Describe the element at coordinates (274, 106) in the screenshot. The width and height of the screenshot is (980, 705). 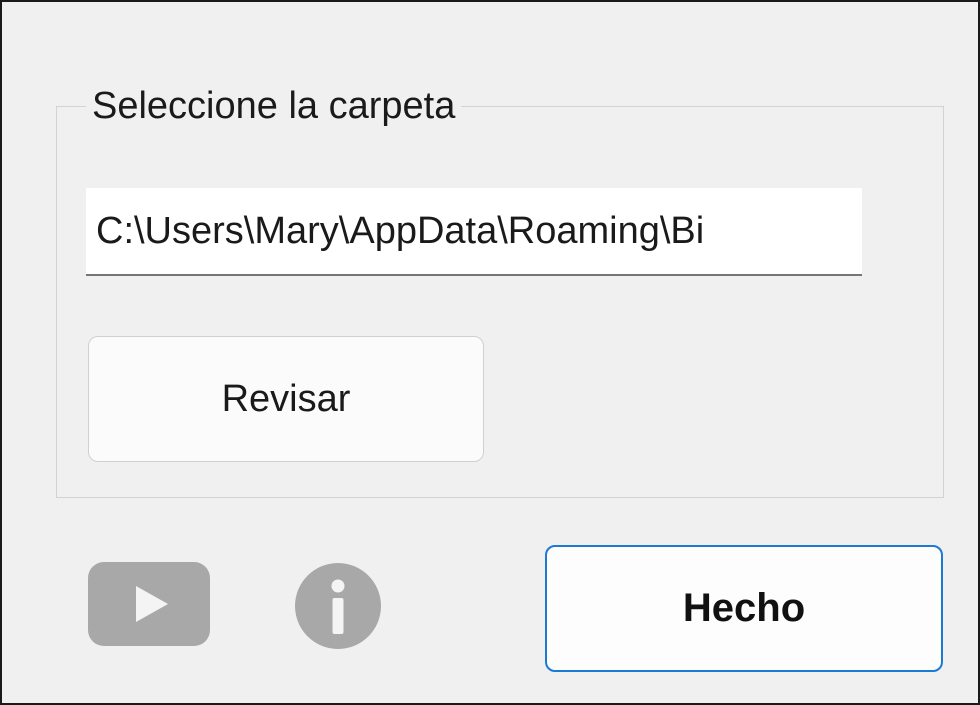
I see `folder-groupbox-label: Seleccione la carpeta` at that location.